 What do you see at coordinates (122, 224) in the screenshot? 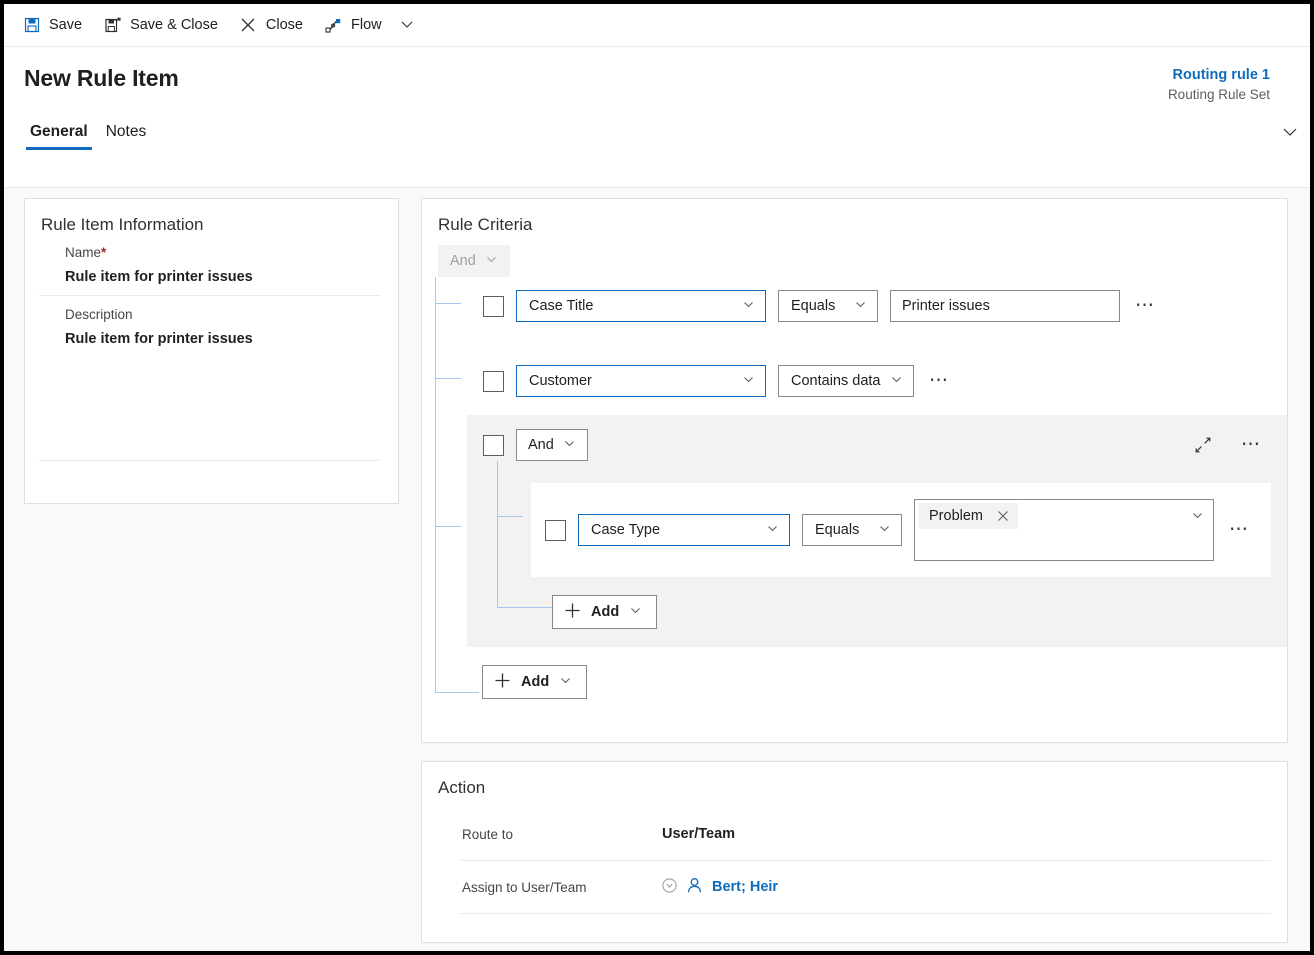
I see `rule-item-information-title: Rule Item Information` at bounding box center [122, 224].